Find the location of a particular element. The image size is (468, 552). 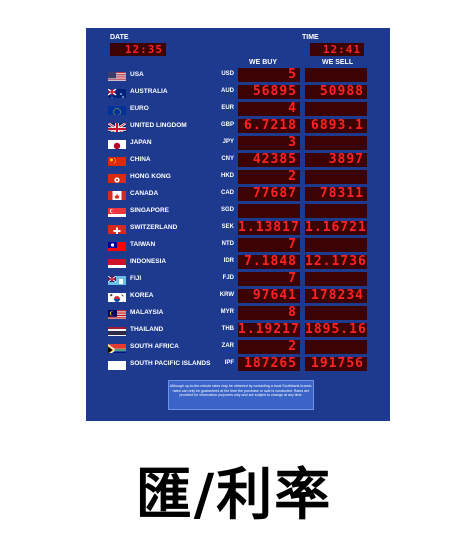

flag-hongkong-icon is located at coordinates (117, 177).